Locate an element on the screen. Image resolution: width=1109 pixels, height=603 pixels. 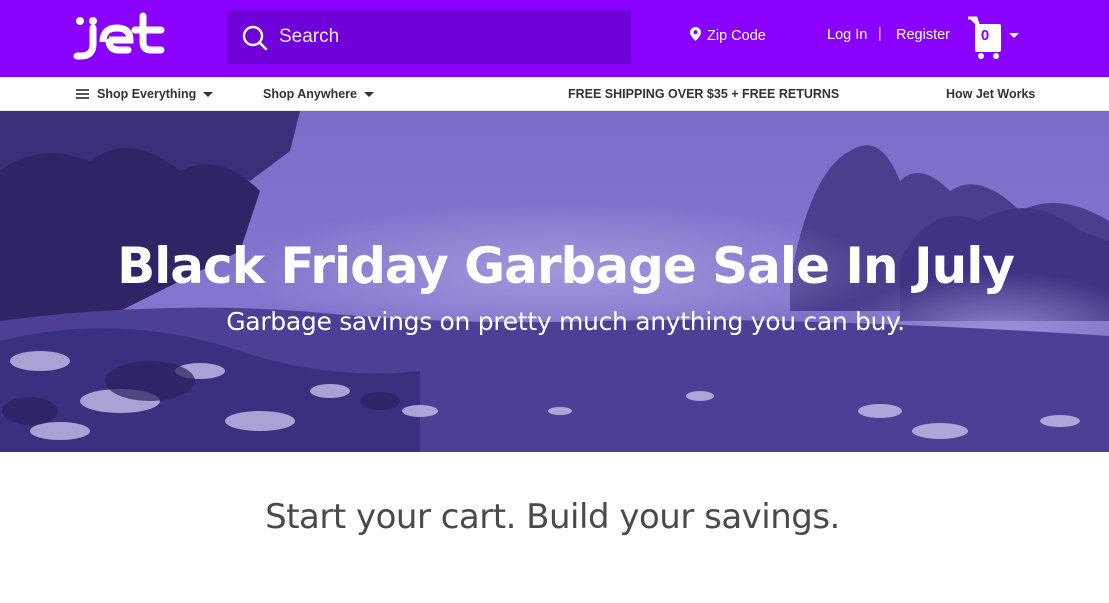
zip-code-label: Zip Code is located at coordinates (736, 36).